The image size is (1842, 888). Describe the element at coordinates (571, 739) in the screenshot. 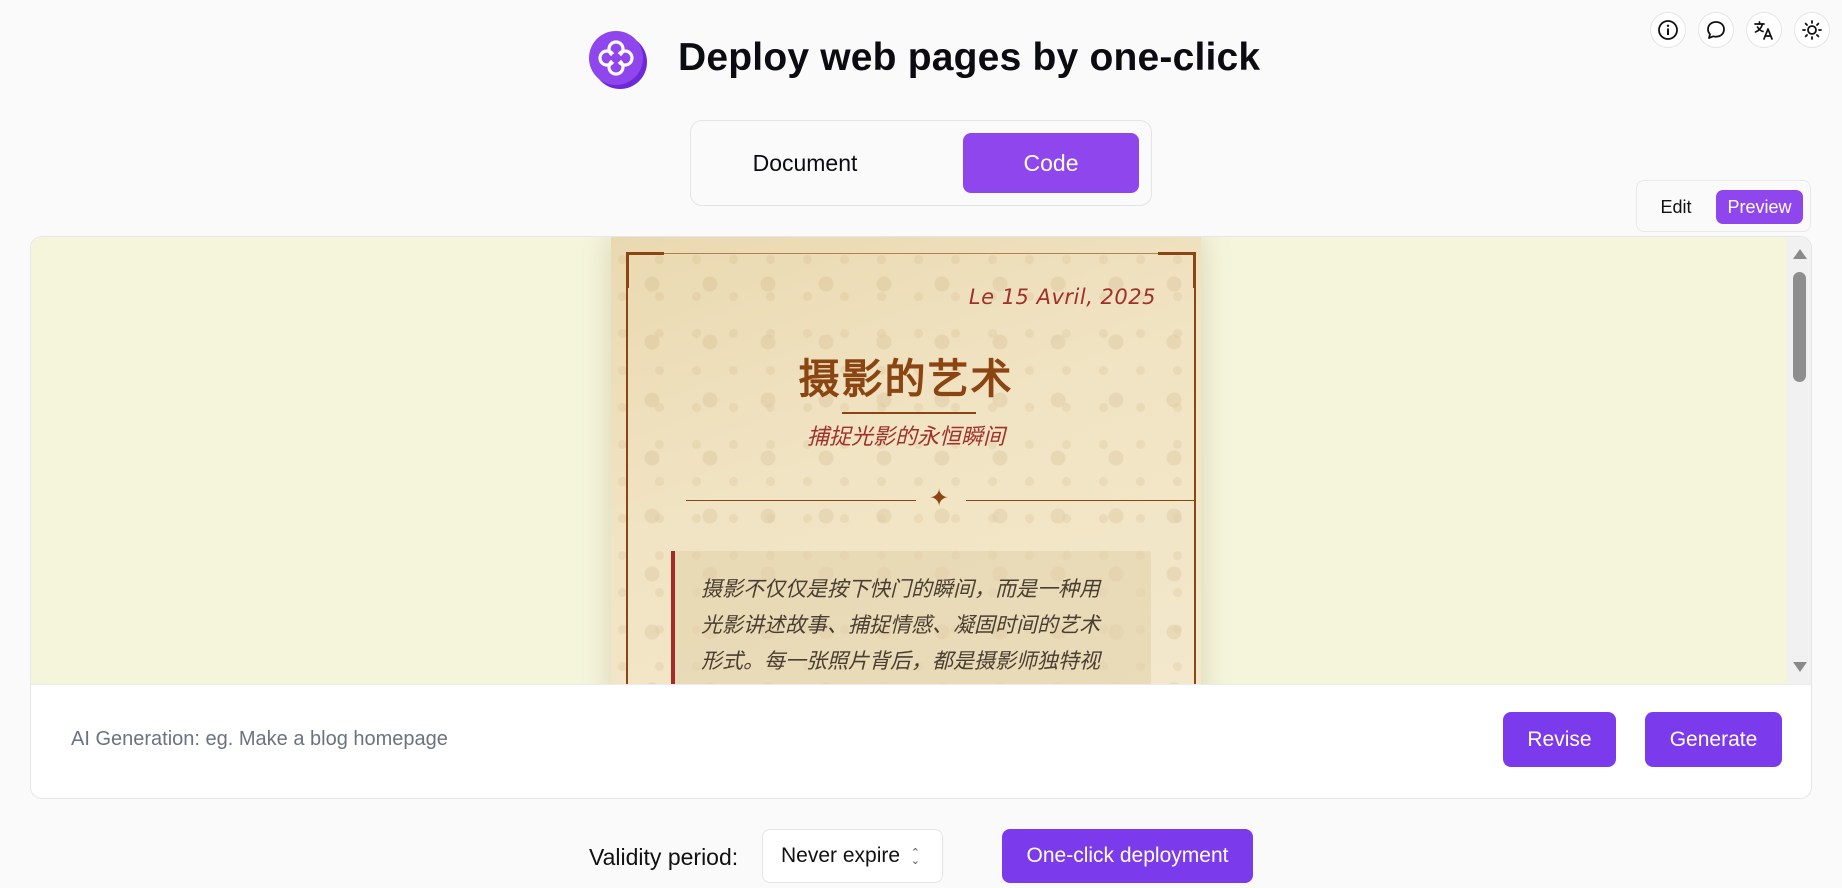

I see `ai-prompt-input` at that location.